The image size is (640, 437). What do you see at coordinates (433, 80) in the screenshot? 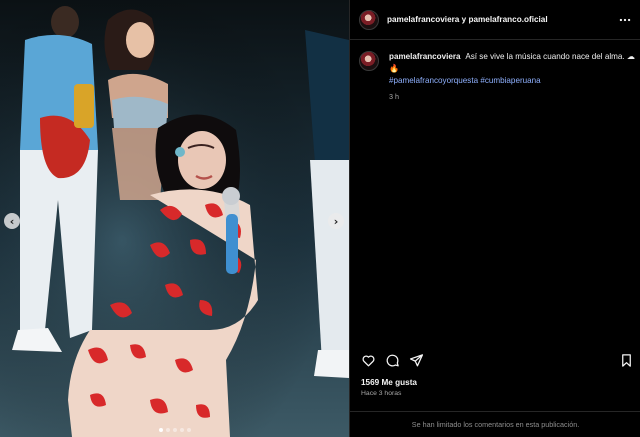
I see `hashtag-link: #pamelafrancoyorquesta` at bounding box center [433, 80].